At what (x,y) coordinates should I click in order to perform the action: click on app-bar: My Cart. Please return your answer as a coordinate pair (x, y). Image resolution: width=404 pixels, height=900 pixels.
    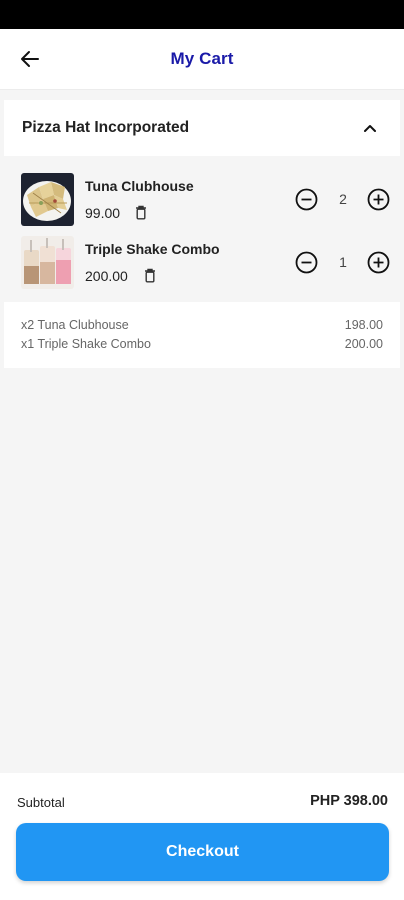
    Looking at the image, I should click on (202, 59).